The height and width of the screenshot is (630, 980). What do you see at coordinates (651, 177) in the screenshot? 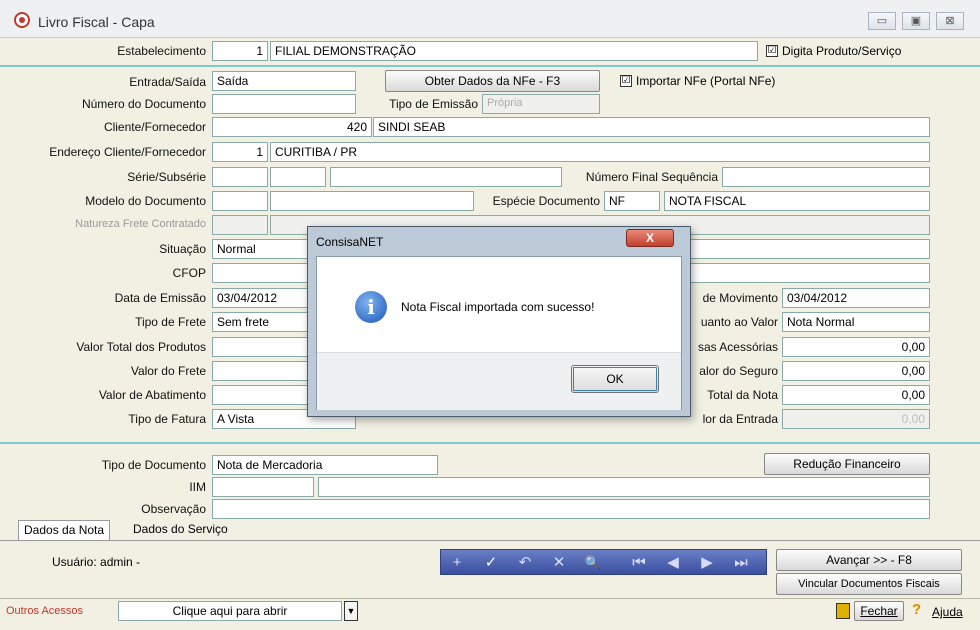
I see `numero-final-label: Número Final Sequência` at bounding box center [651, 177].